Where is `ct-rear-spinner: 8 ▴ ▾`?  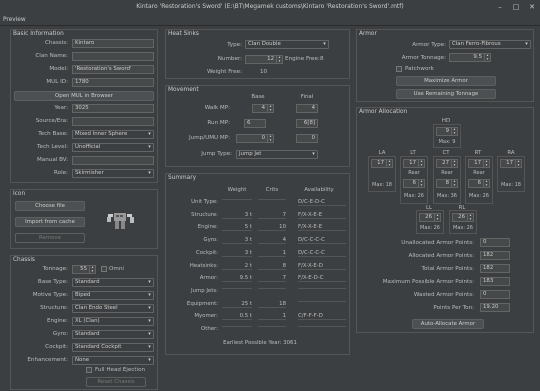
ct-rear-spinner: 8 ▴ ▾ is located at coordinates (447, 183).